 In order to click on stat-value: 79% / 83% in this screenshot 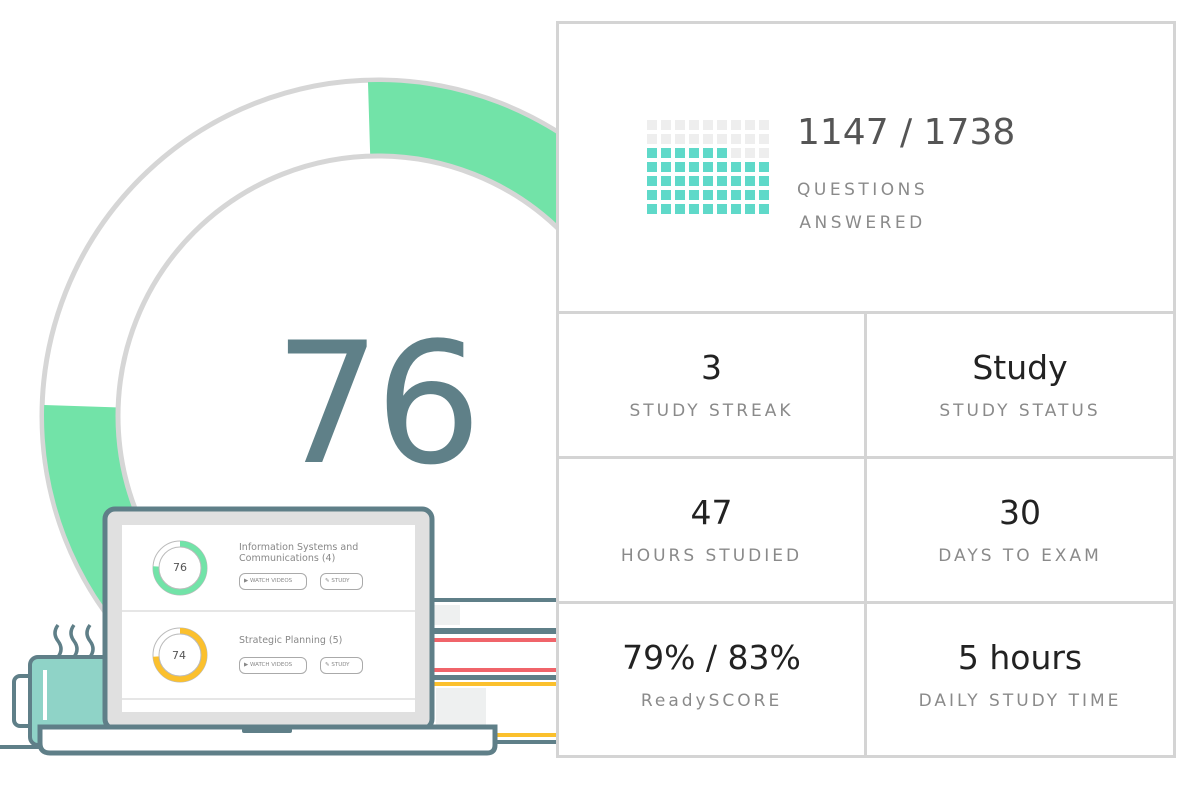, I will do `click(711, 657)`.